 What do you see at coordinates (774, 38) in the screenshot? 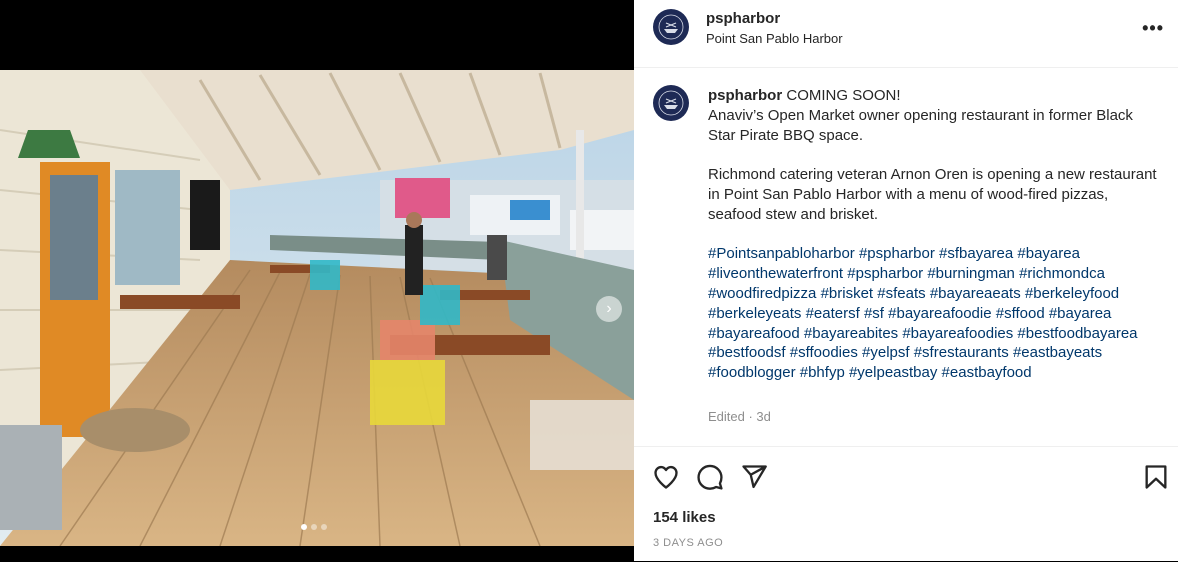
I see `location-link: Point San Pablo Harbor` at bounding box center [774, 38].